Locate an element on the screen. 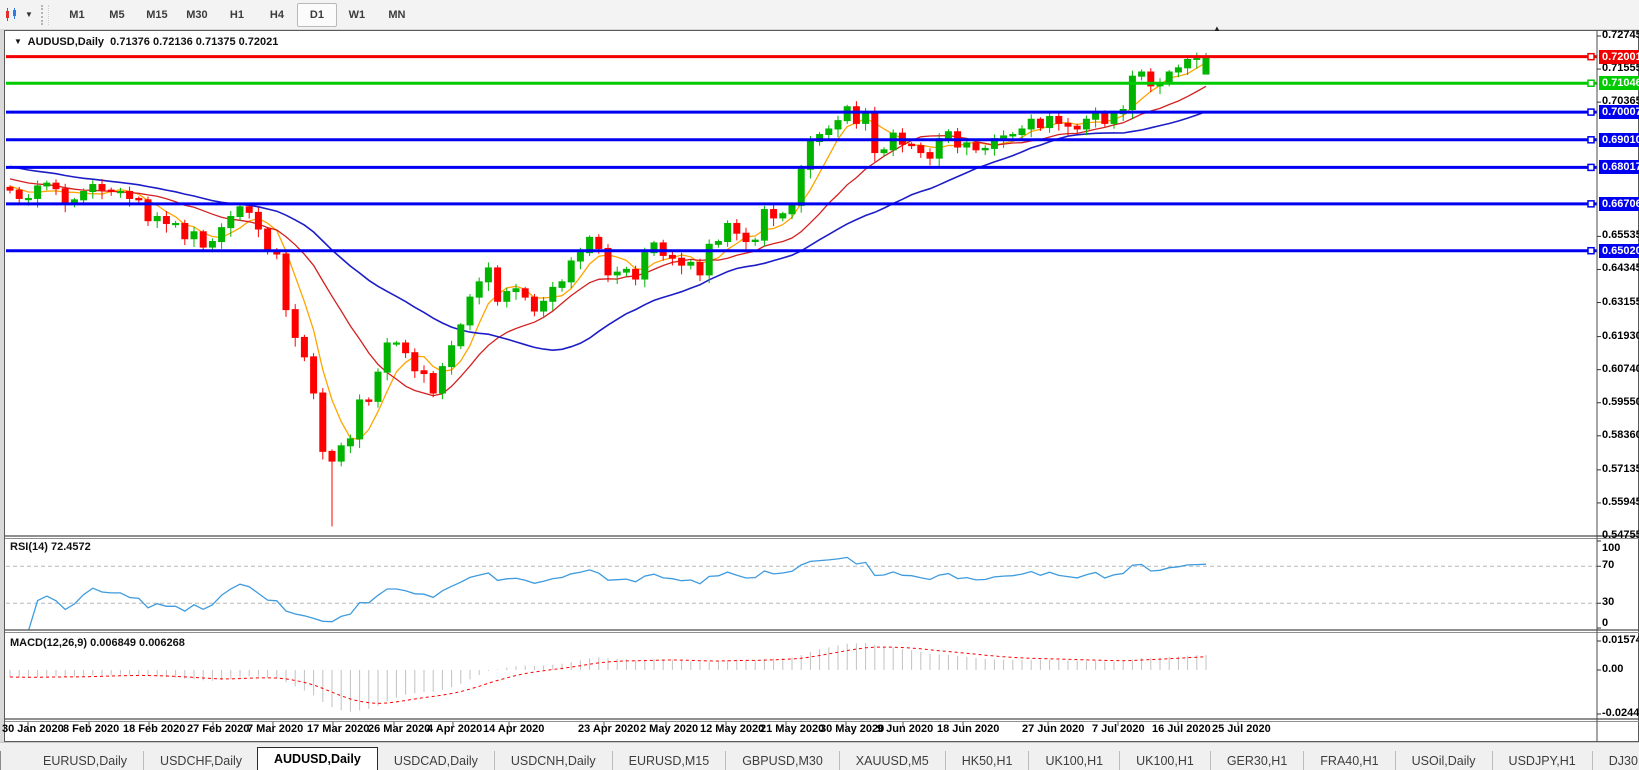 The height and width of the screenshot is (770, 1639). date-label: 17 Mar 2020 is located at coordinates (338, 729).